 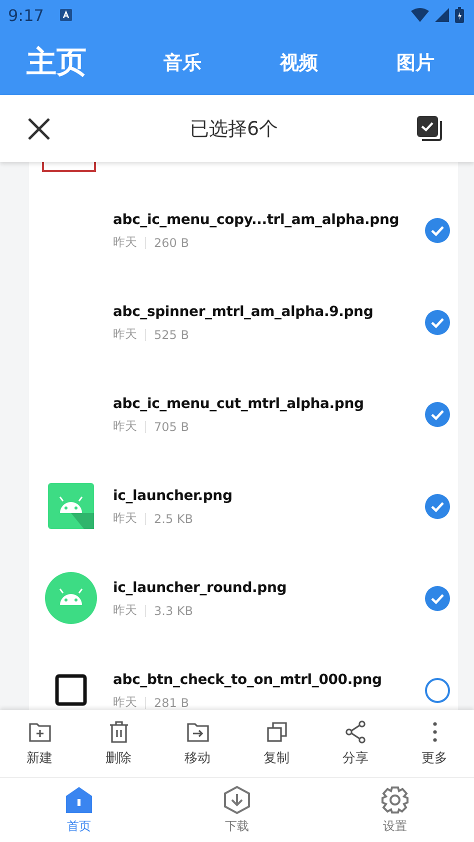 I want to click on square-outline-icon, so click(x=71, y=690).